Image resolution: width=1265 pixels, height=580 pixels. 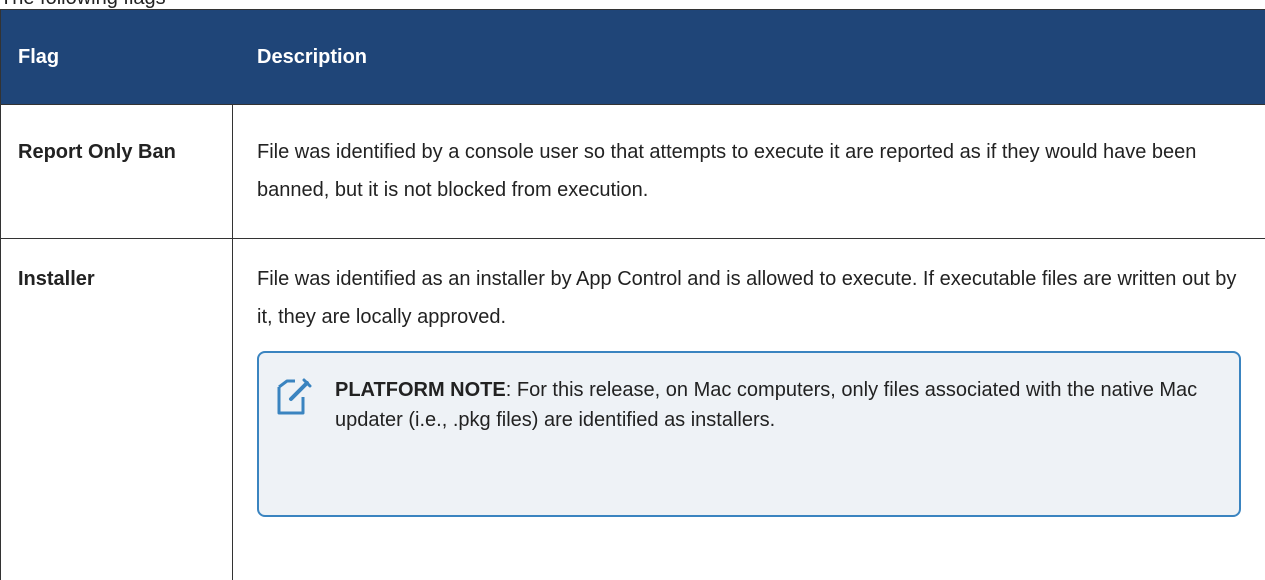 I want to click on note-edit-icon, so click(x=293, y=397).